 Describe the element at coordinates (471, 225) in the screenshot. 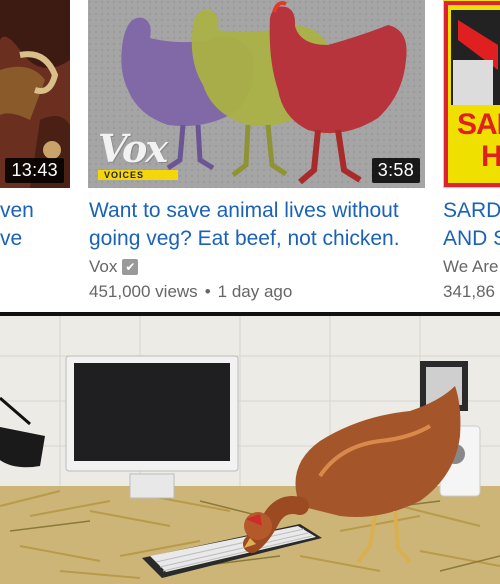

I see `video-title-right: SARD AND S` at that location.